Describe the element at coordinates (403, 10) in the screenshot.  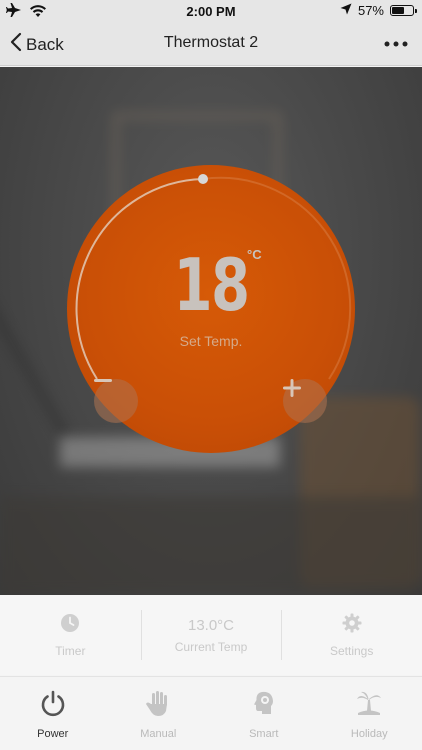
I see `battery-icon` at that location.